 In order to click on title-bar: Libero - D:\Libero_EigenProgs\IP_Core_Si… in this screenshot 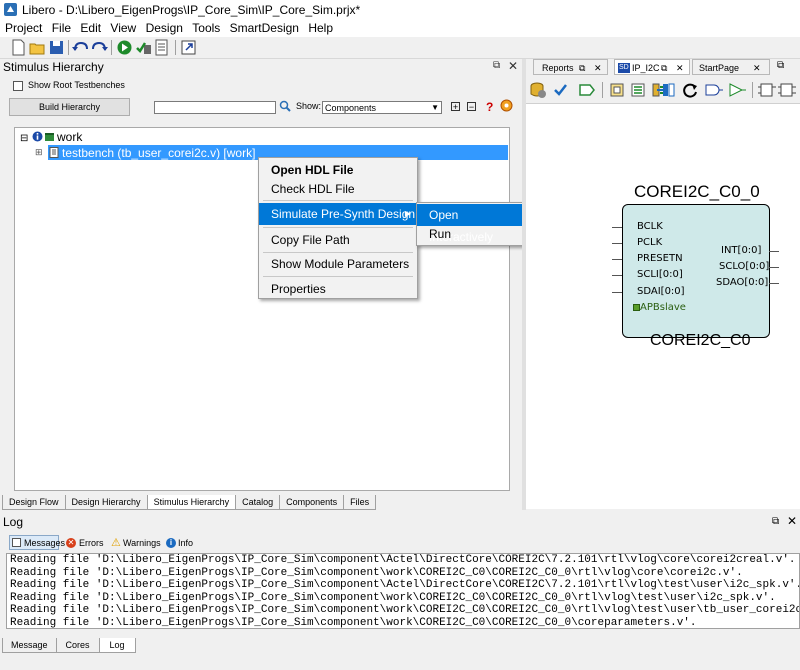, I will do `click(400, 10)`.